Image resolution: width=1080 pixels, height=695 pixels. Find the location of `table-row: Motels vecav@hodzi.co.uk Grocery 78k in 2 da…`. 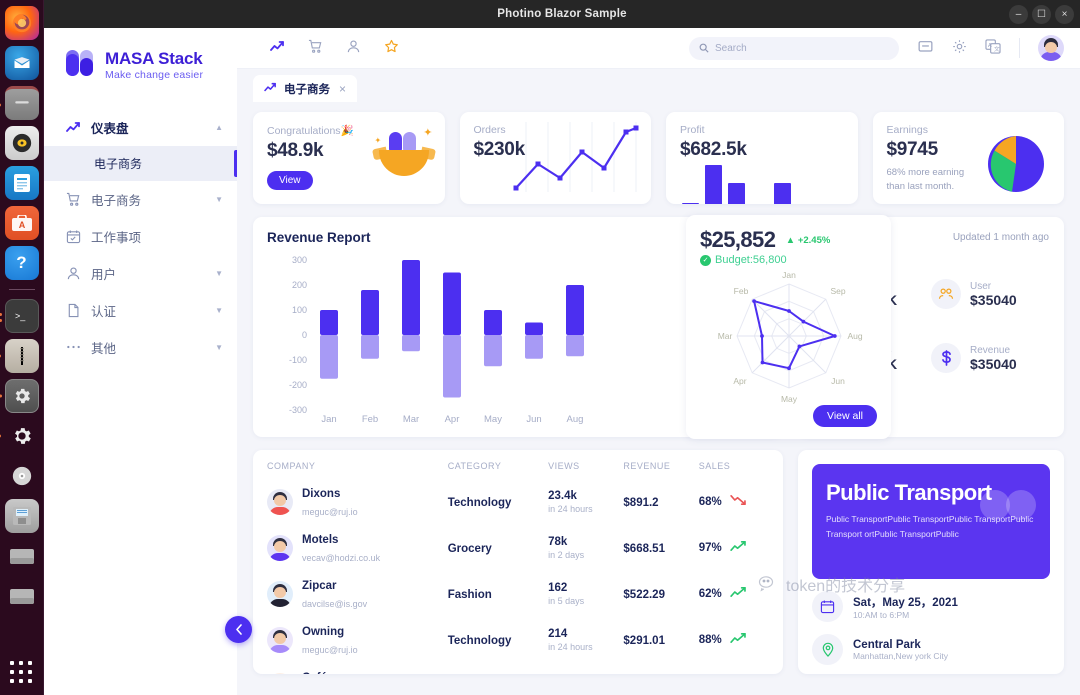

table-row: Motels vecav@hodzi.co.uk Grocery 78k in 2 da… is located at coordinates (518, 548).